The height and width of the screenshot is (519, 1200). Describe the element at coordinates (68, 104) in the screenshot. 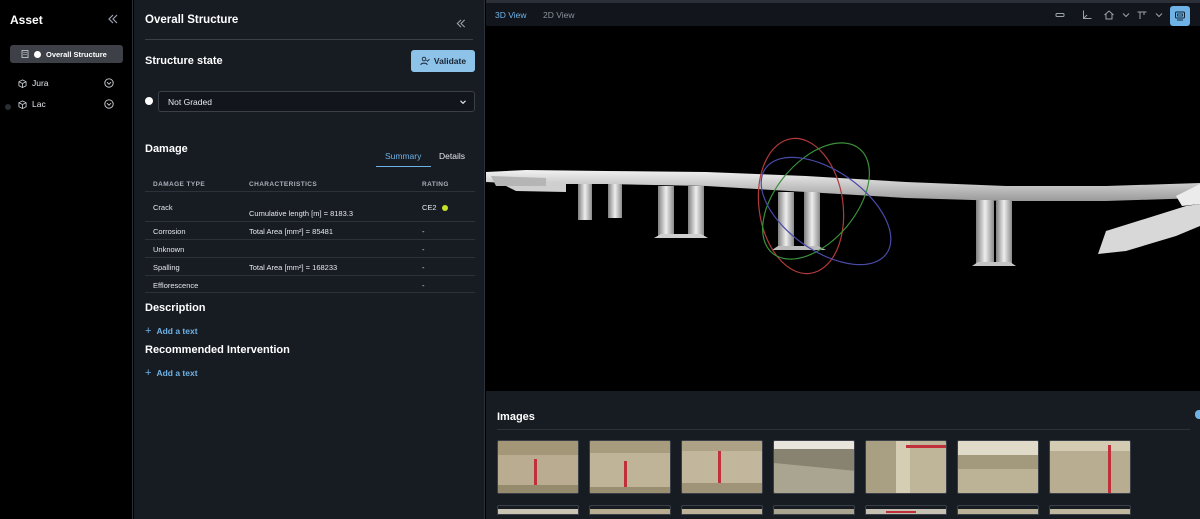

I see `tree-item-lac: Lac` at that location.